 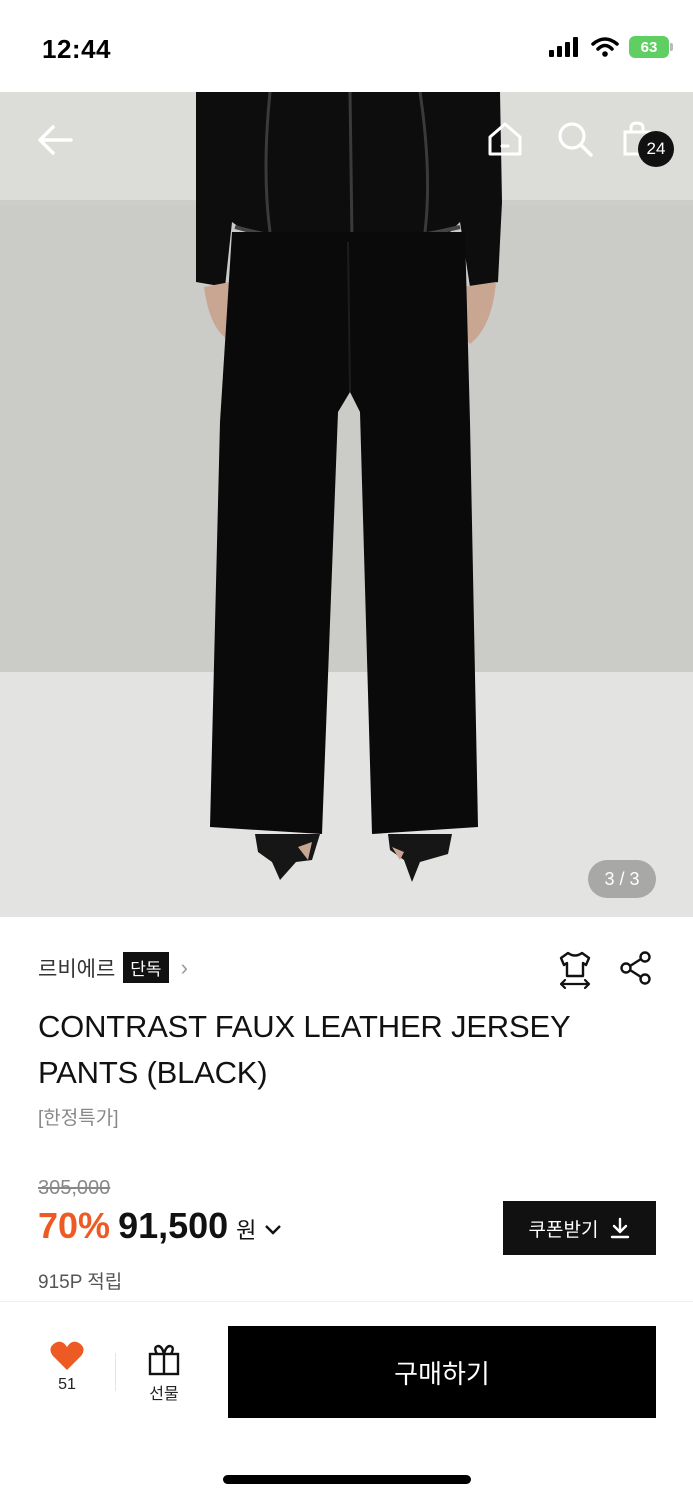 I want to click on reward-points: 915P 적립, so click(x=80, y=1282).